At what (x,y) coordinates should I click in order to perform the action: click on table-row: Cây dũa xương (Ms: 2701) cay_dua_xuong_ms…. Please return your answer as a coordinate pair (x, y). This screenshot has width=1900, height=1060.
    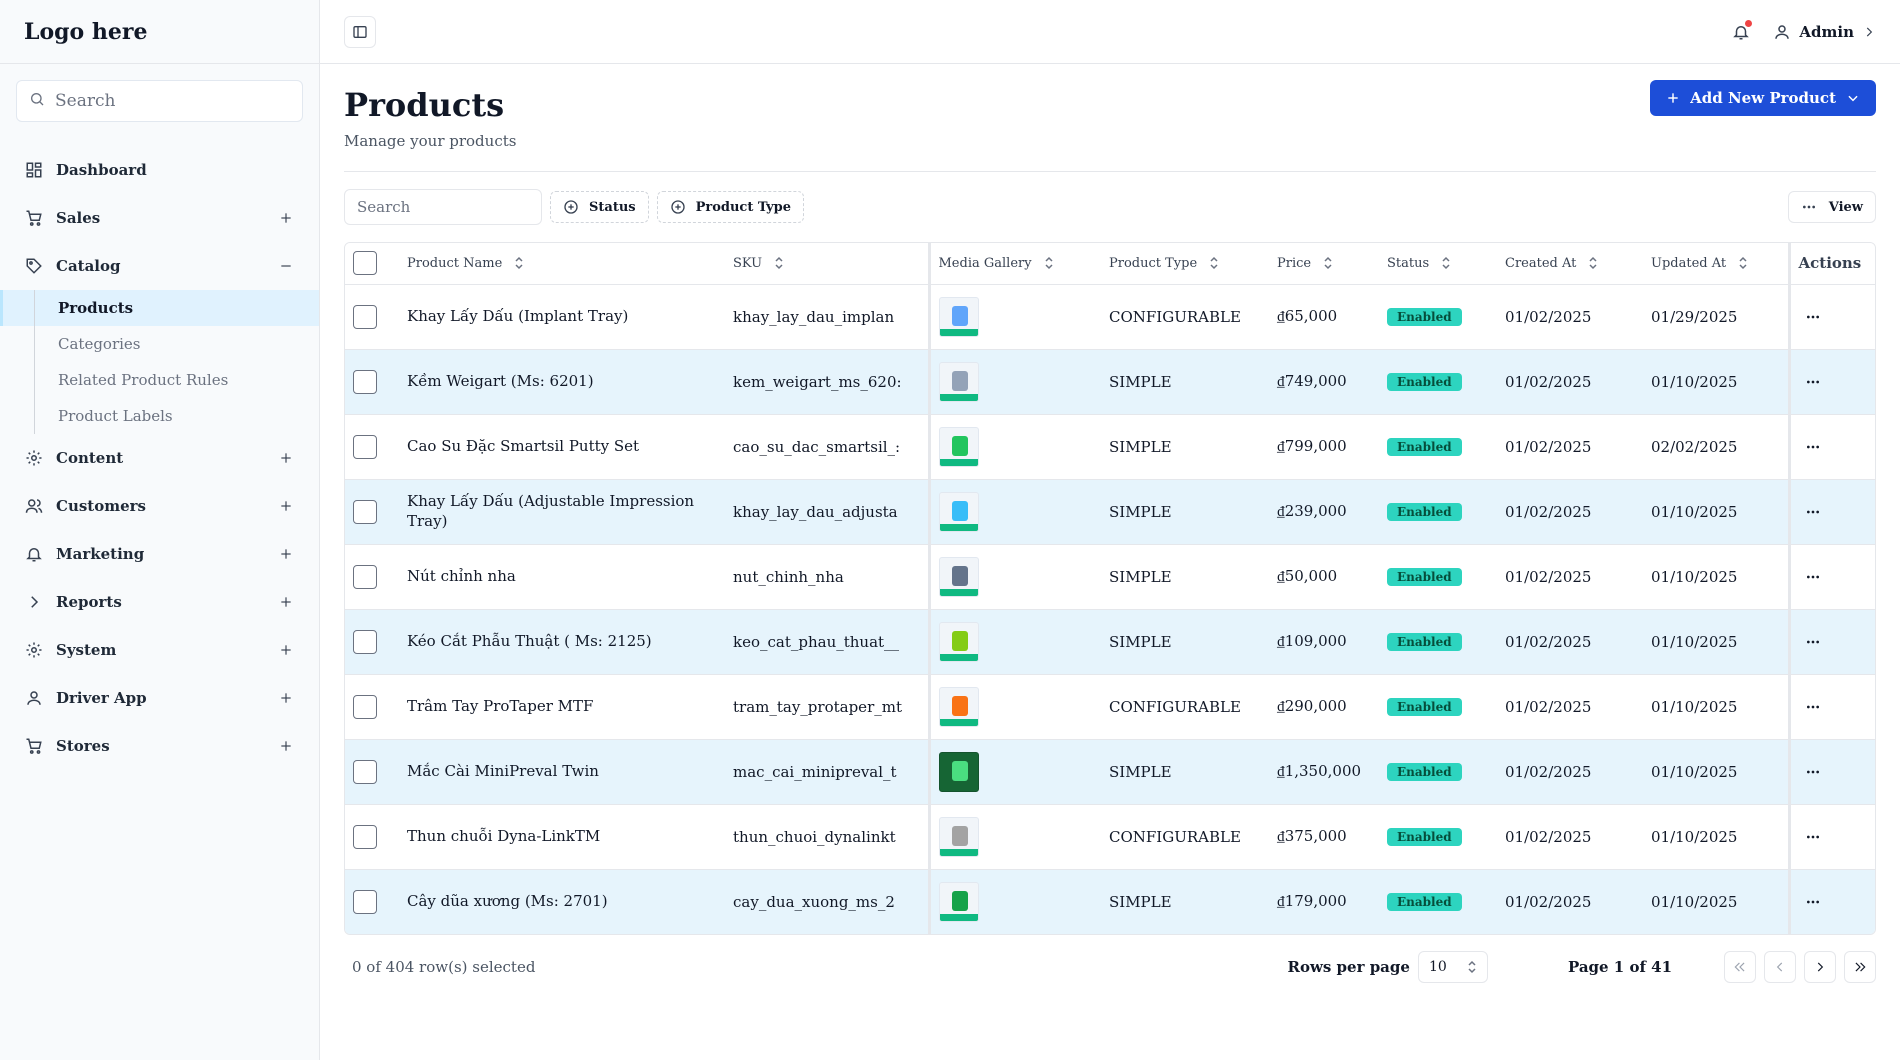
    Looking at the image, I should click on (1110, 901).